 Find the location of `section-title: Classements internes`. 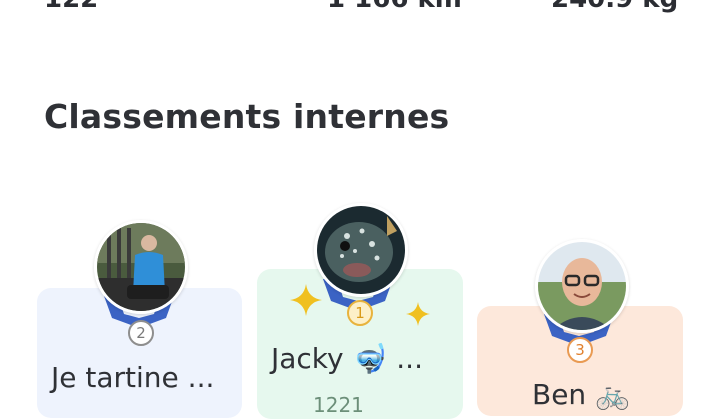

section-title: Classements internes is located at coordinates (247, 116).